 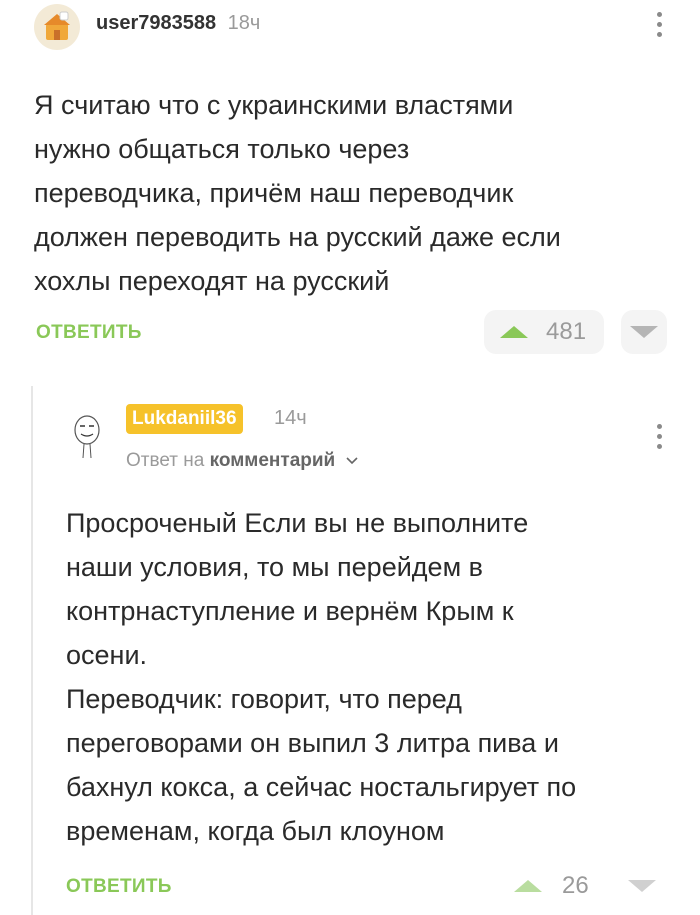 I want to click on upvote-button: 26, so click(x=551, y=886).